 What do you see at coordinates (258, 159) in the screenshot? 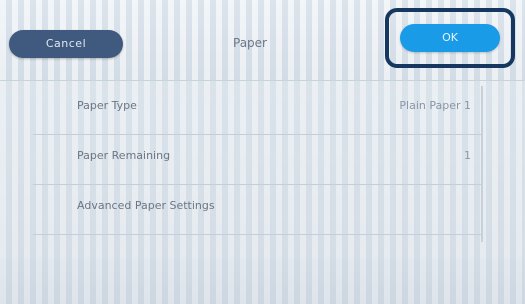
I see `setting-row-paper-remaining: Paper Remaining 1` at bounding box center [258, 159].